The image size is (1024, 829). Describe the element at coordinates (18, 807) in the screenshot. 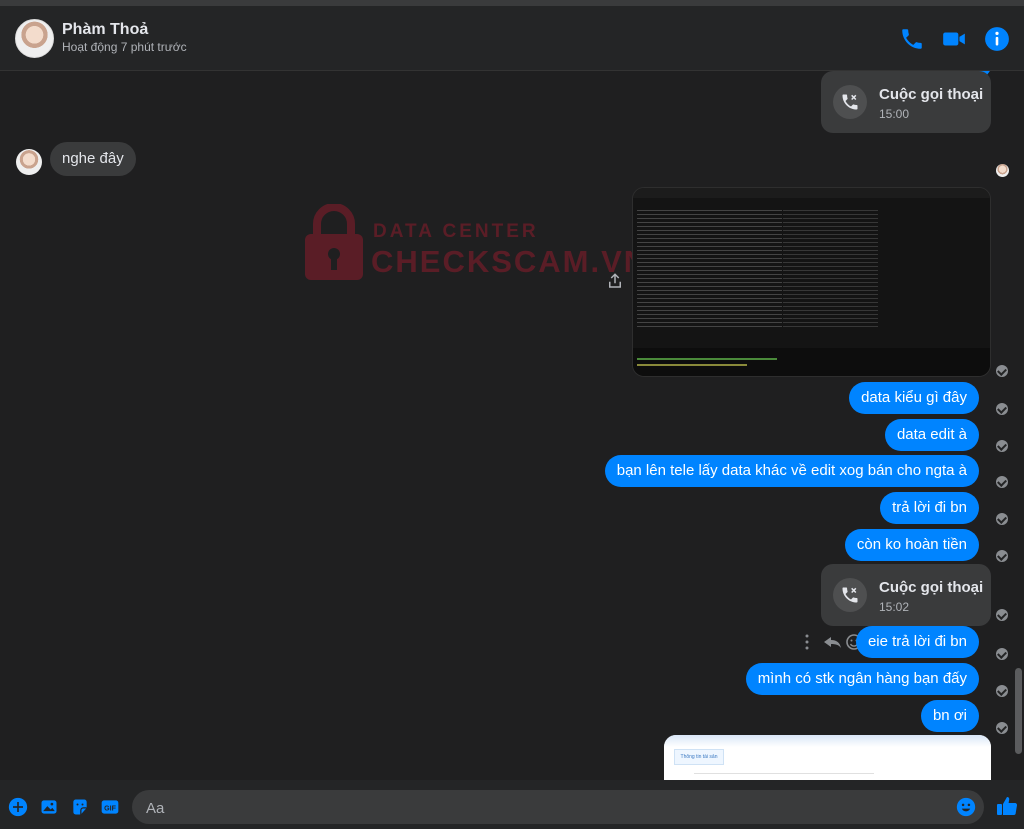

I see `plus-circle-icon` at that location.